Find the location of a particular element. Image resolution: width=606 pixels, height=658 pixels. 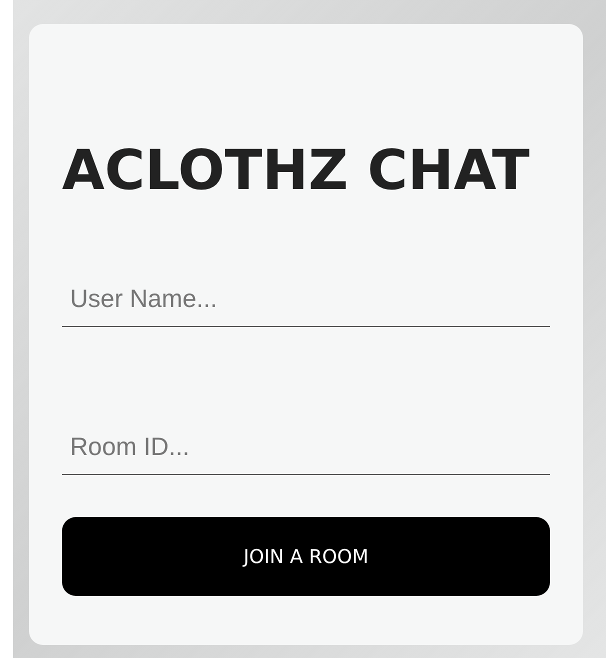

app-title: ACLOTHZ CHAT is located at coordinates (296, 170).